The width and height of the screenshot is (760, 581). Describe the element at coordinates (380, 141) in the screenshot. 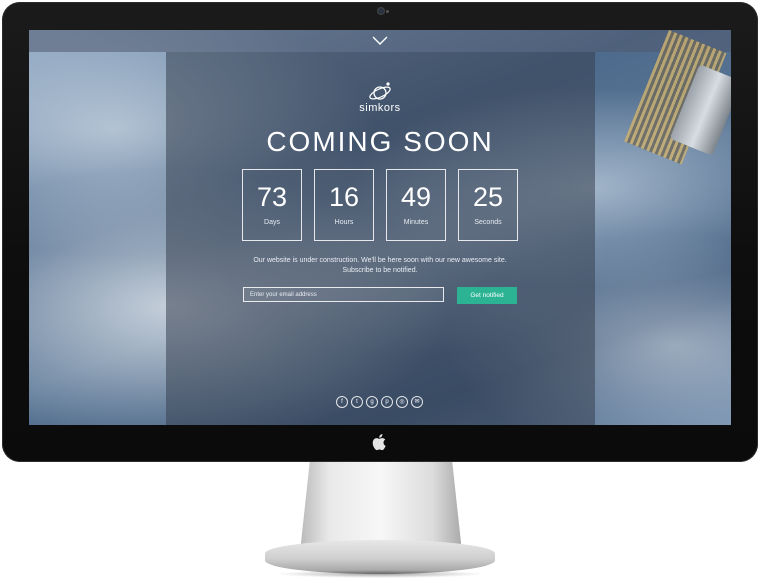

I see `page-title: COMING SOON` at that location.